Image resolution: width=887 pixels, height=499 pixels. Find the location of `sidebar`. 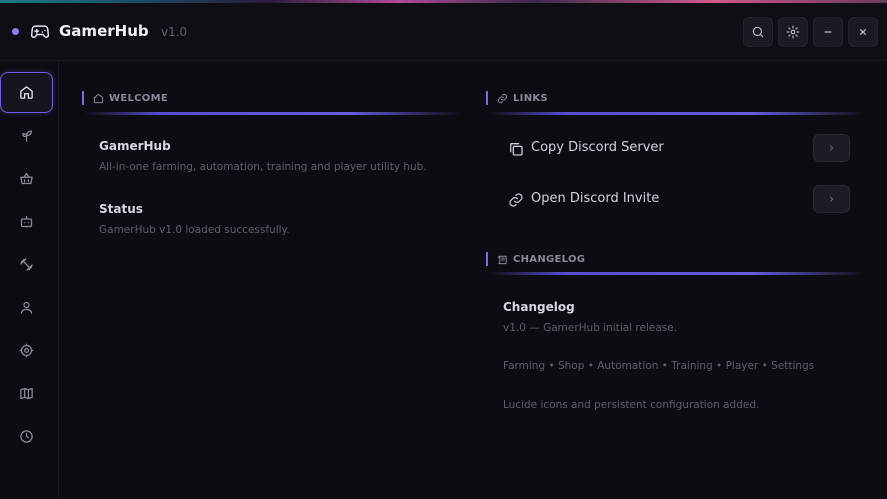

sidebar is located at coordinates (29, 280).